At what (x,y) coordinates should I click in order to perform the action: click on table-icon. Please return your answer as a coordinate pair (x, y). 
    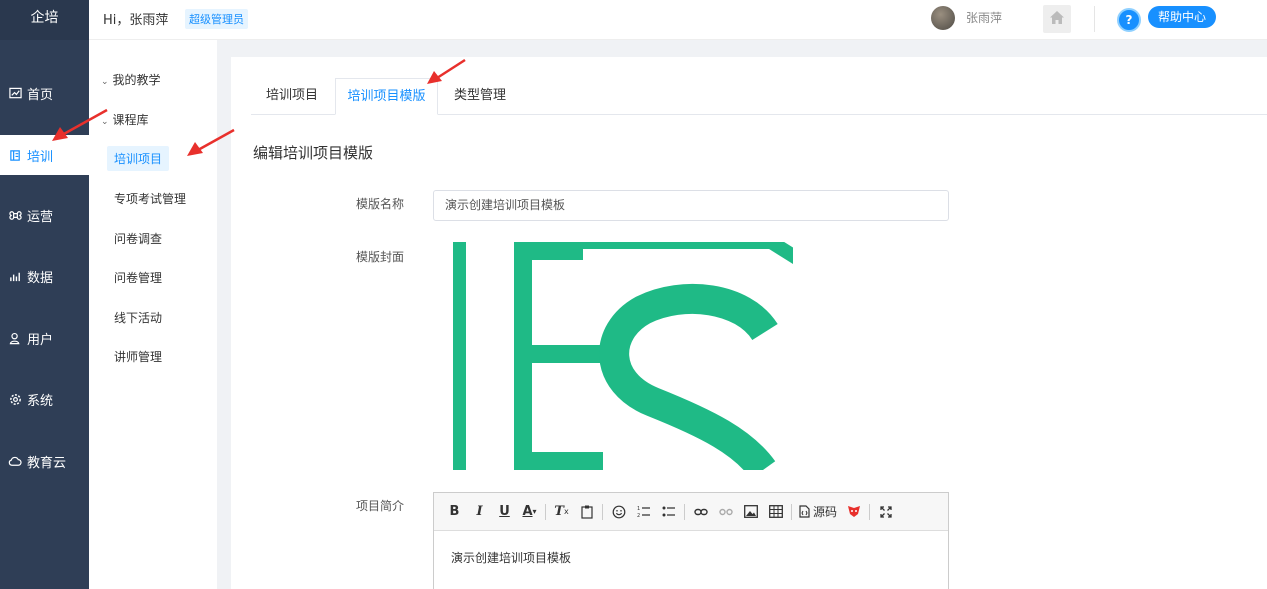
    Looking at the image, I should click on (775, 512).